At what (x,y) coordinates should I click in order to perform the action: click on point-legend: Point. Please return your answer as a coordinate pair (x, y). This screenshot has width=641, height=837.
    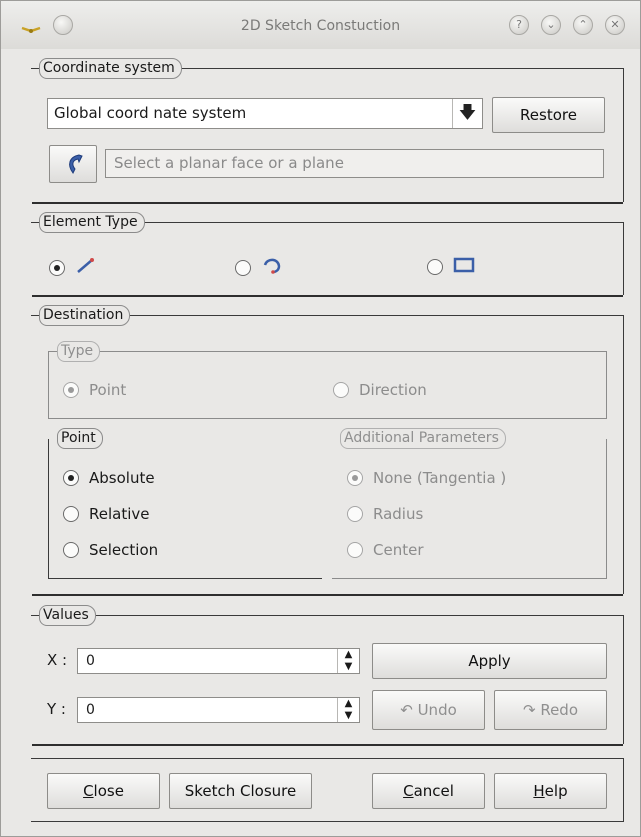
    Looking at the image, I should click on (80, 438).